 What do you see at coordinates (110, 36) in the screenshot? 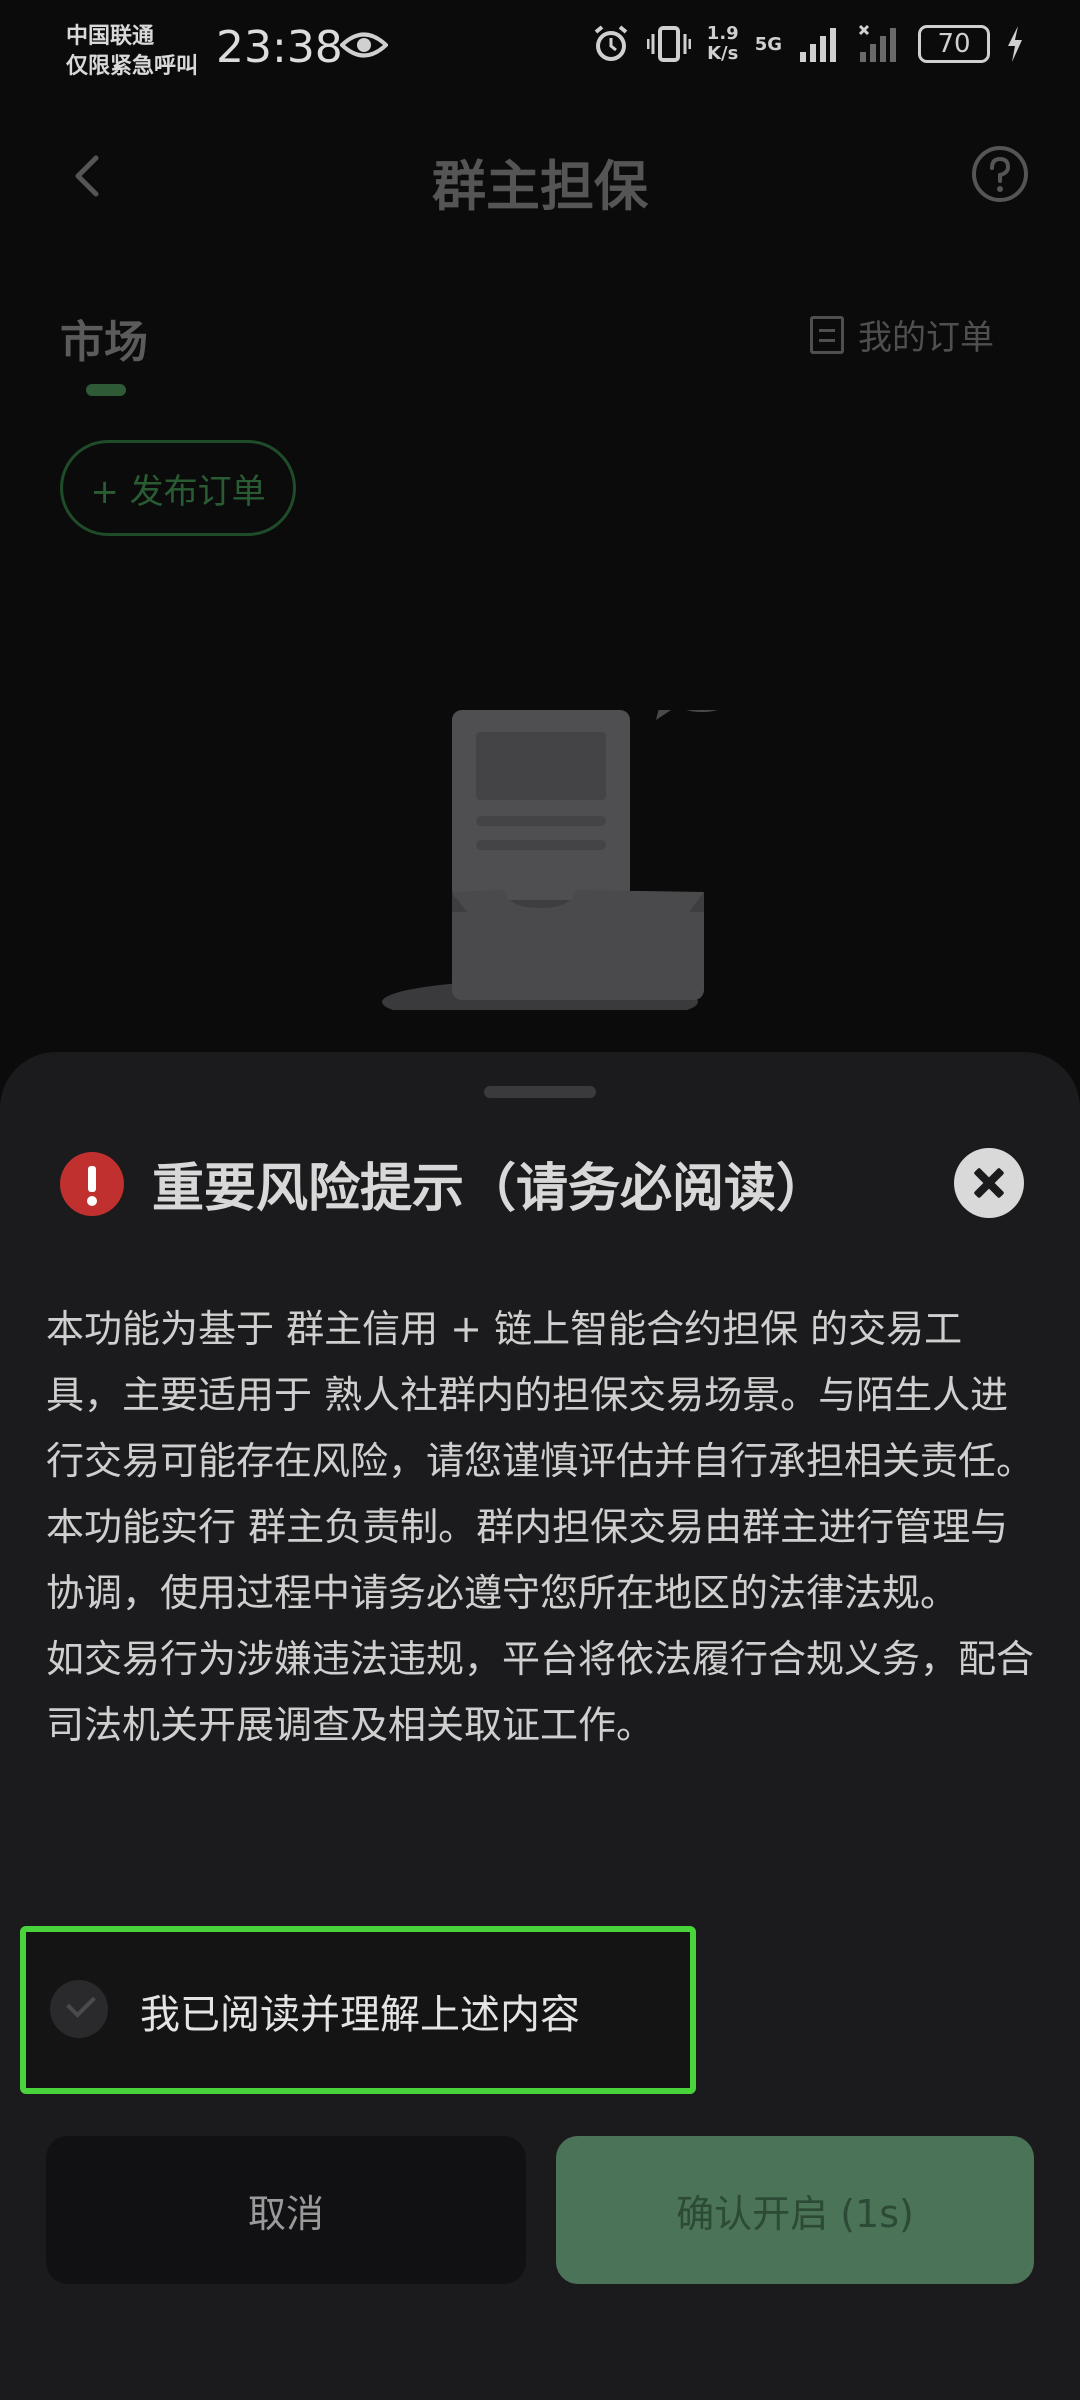
I see `carrier-name: 中国联通` at bounding box center [110, 36].